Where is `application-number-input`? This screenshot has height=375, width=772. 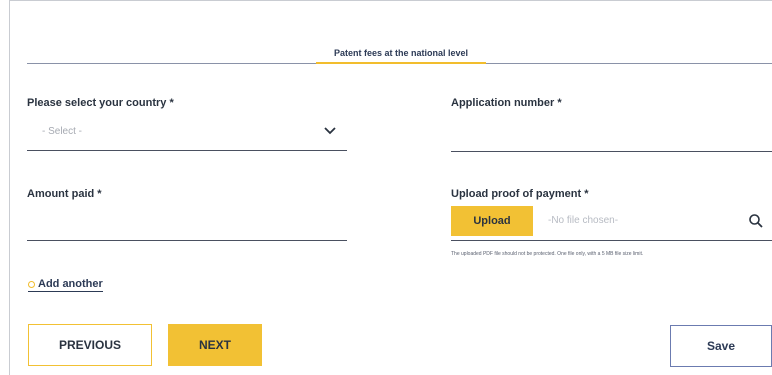 application-number-input is located at coordinates (611, 151).